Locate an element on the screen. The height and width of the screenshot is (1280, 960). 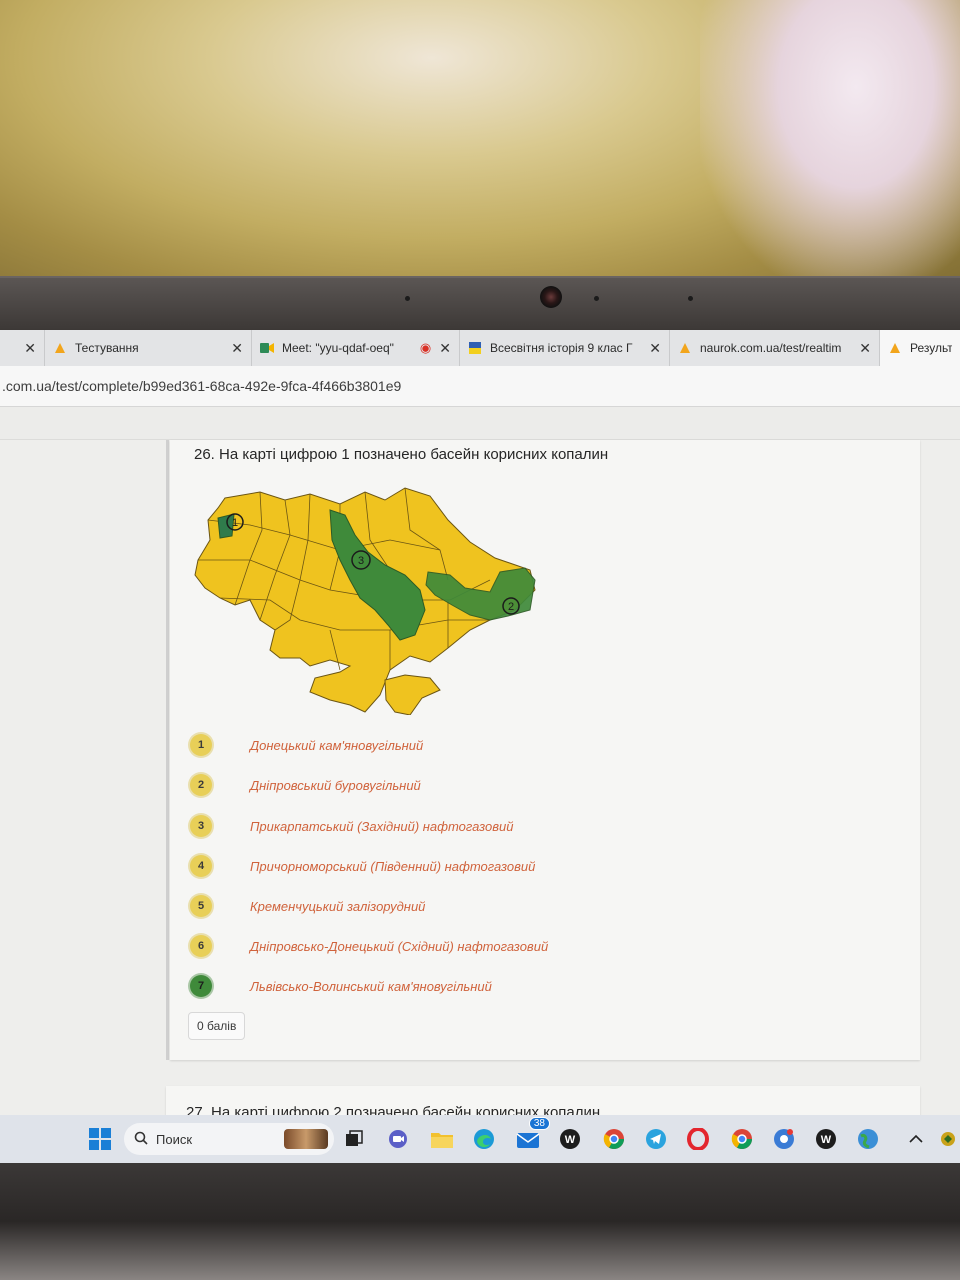
search-highlight-image is located at coordinates (306, 1139).